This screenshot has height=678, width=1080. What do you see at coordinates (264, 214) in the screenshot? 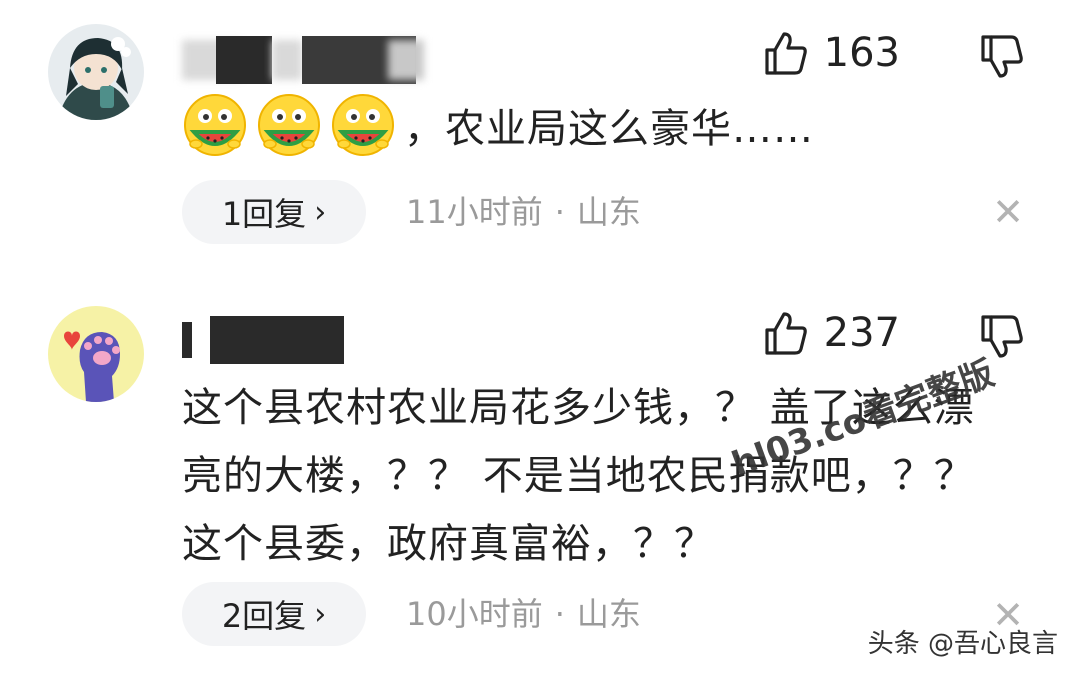
I see `reply-count-label: 1回复` at bounding box center [264, 214].